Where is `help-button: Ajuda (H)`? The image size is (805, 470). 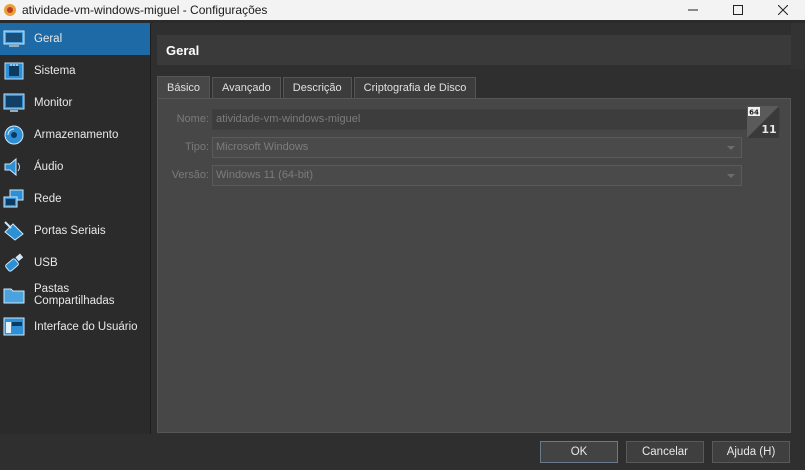
help-button: Ajuda (H) is located at coordinates (751, 452).